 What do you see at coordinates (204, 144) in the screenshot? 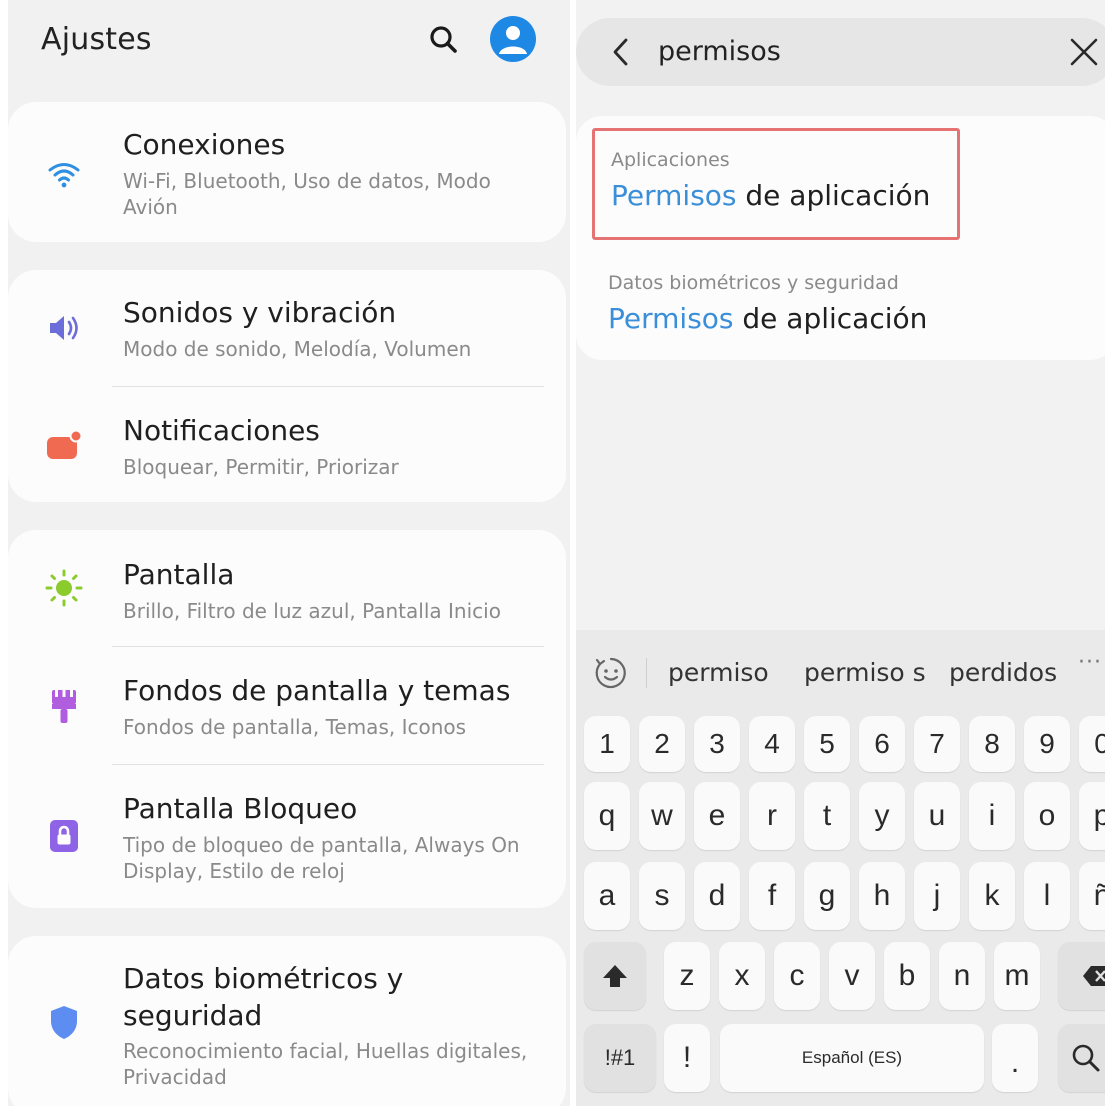
I see `item-title: Conexiones` at bounding box center [204, 144].